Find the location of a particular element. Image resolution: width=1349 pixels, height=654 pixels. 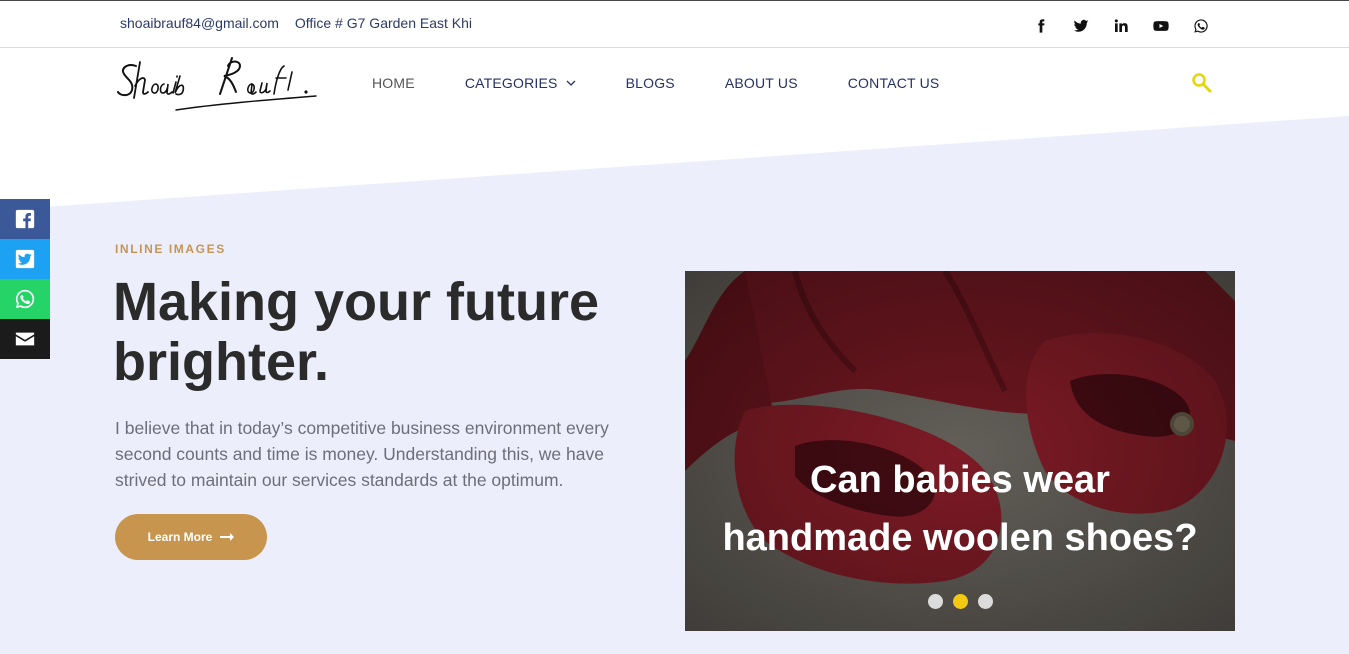

email-link: shoaibrauf84@gmail.com is located at coordinates (199, 23).